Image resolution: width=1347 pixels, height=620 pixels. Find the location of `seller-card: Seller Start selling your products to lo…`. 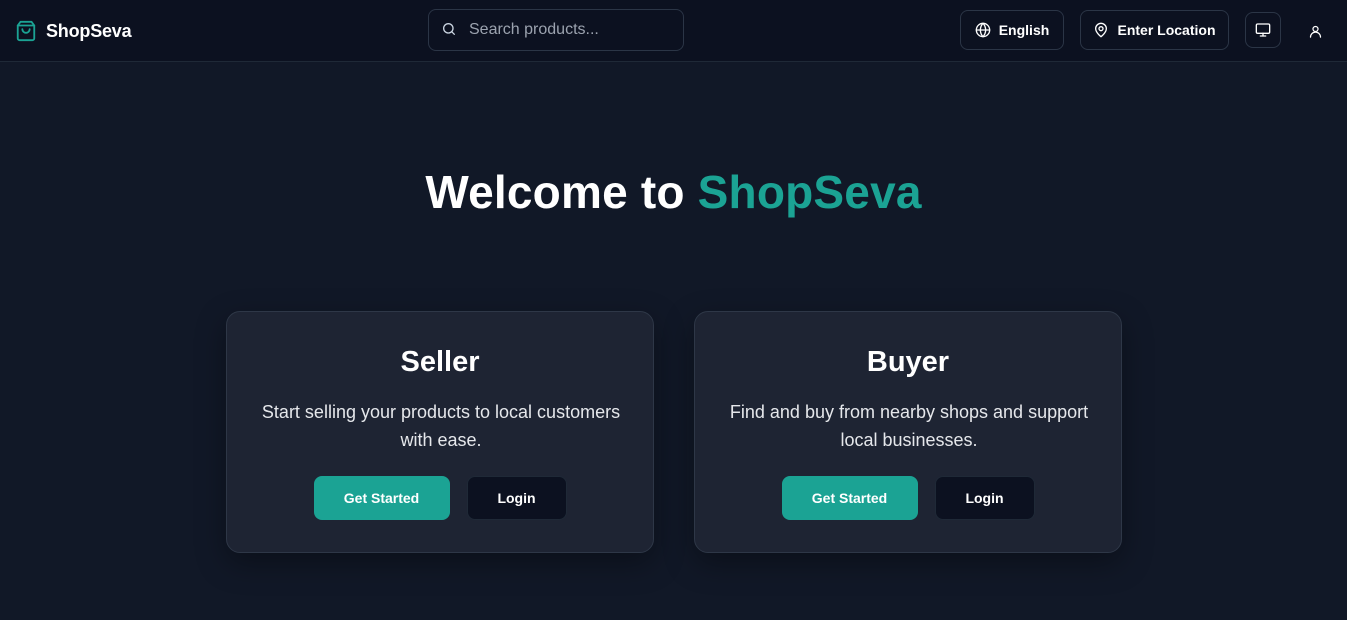

seller-card: Seller Start selling your products to lo… is located at coordinates (440, 432).